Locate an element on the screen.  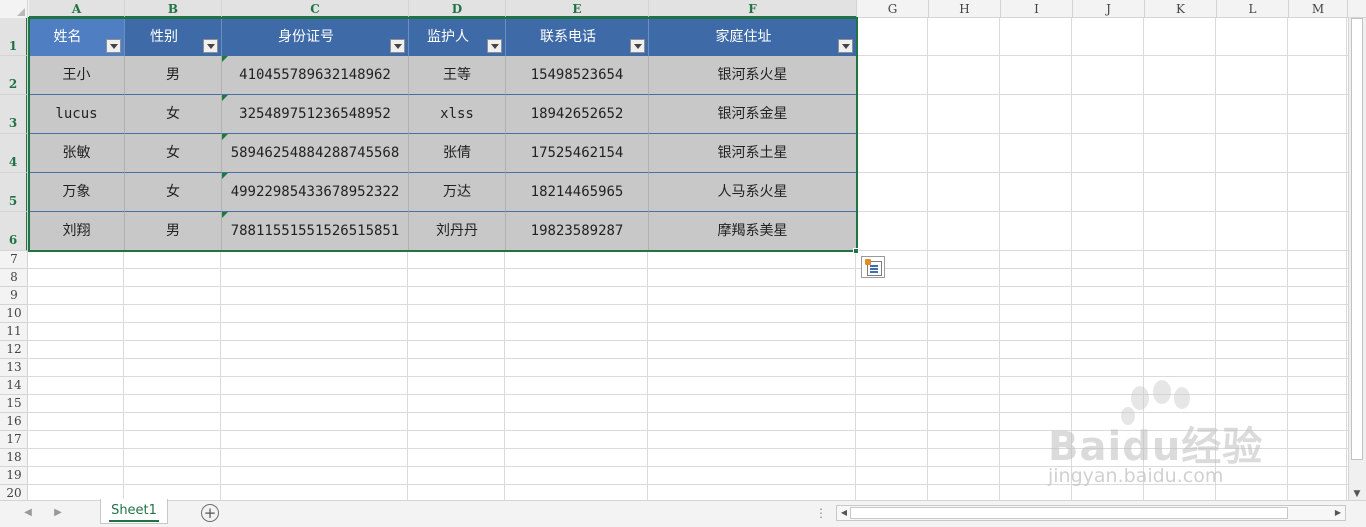
row-header-13: 13 is located at coordinates (13, 368).